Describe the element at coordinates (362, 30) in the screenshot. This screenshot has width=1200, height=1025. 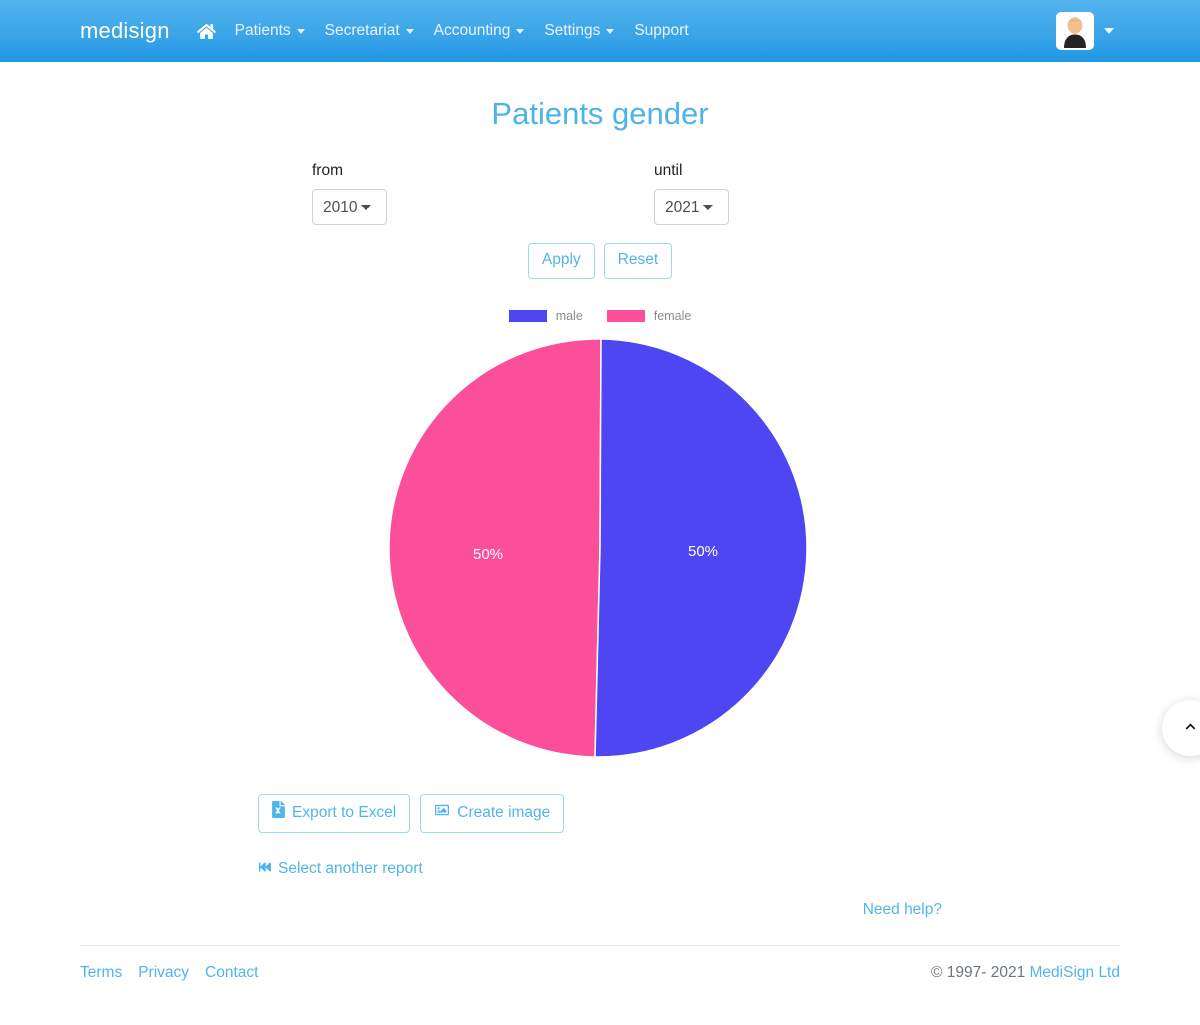
I see `nav-item-secretariat-label: Secretariat` at that location.